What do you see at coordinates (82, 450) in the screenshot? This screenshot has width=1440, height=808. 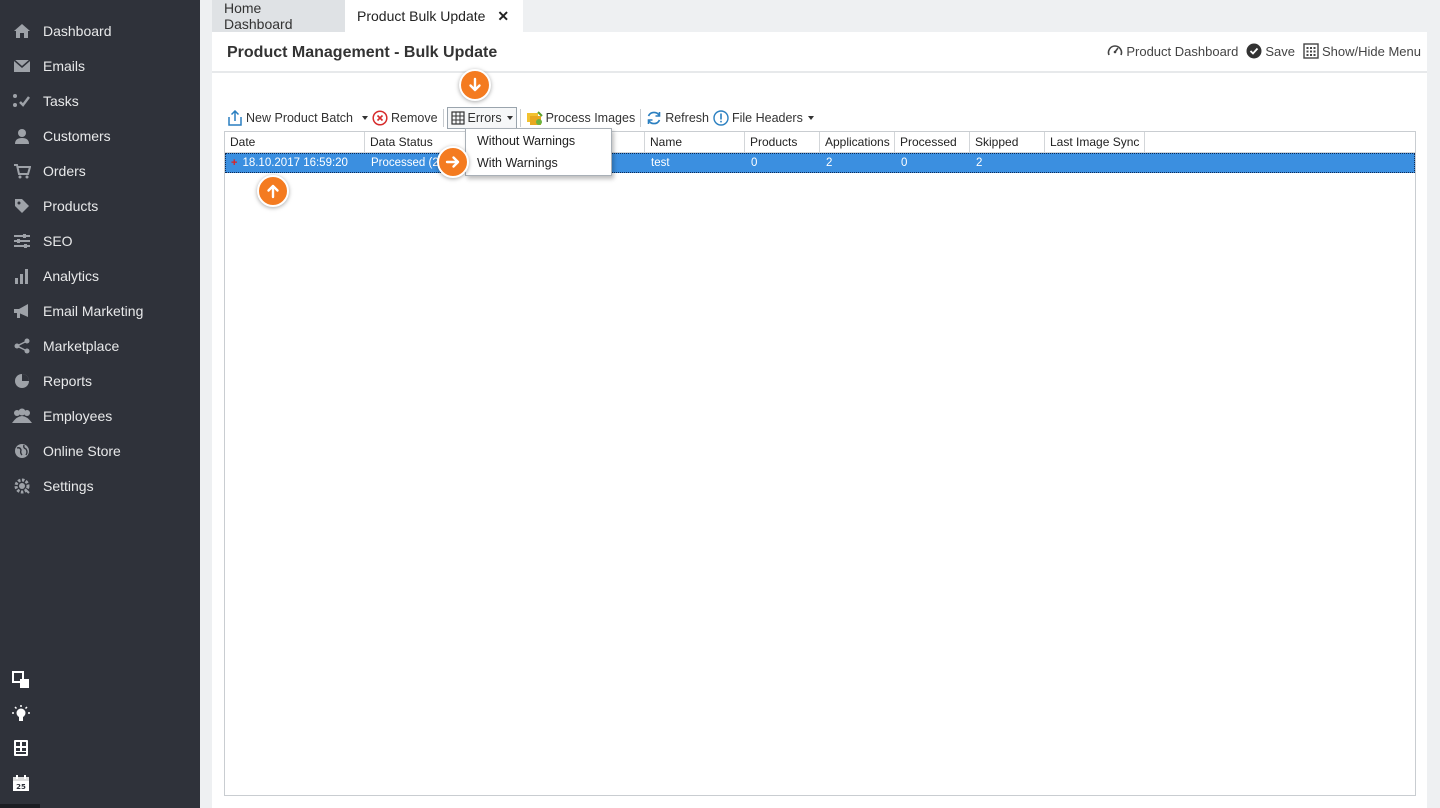 I see `sidebar-item-label: Online Store` at bounding box center [82, 450].